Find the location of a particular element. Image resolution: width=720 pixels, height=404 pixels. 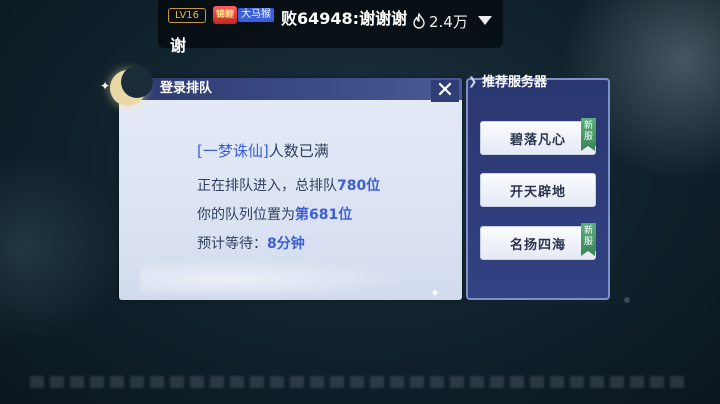

server-button-label: 碧落凡心 is located at coordinates (537, 140).